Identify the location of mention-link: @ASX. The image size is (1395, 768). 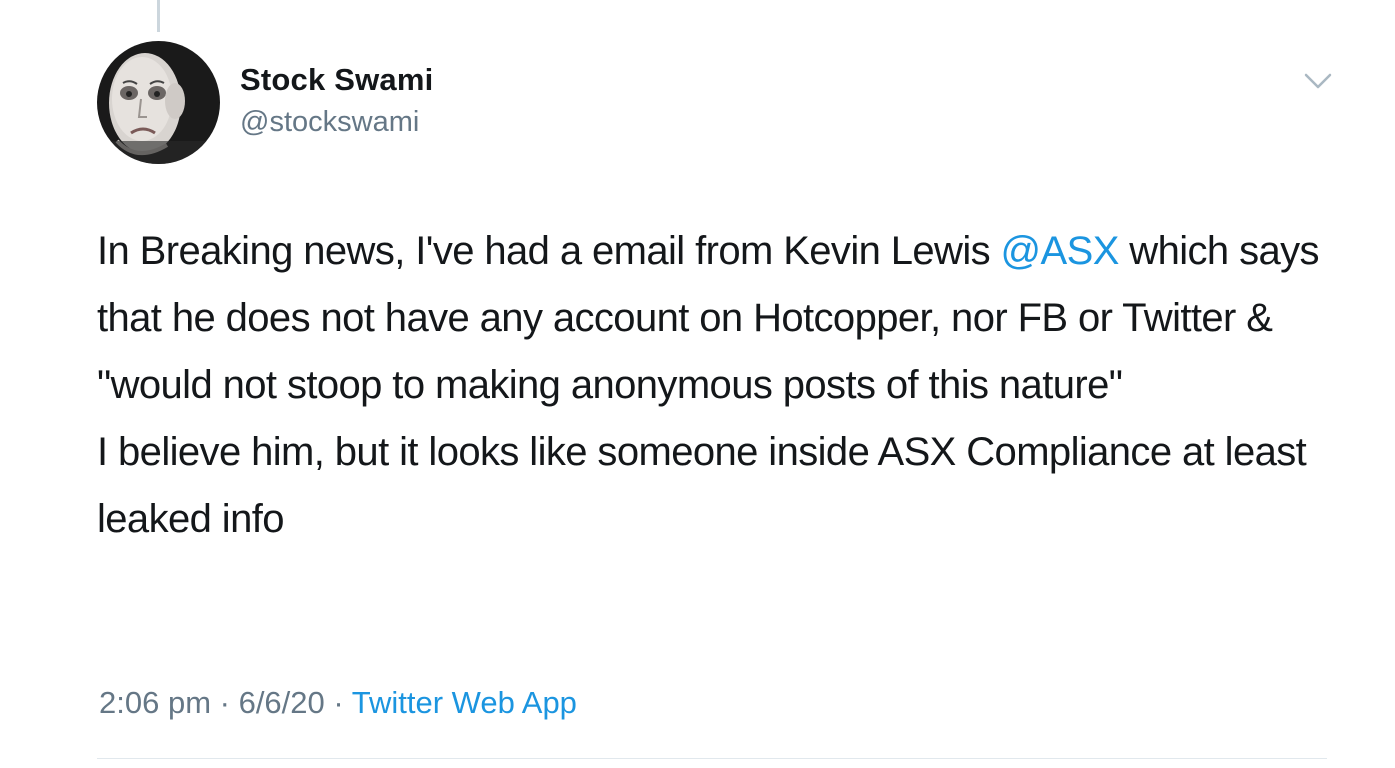
(1060, 251).